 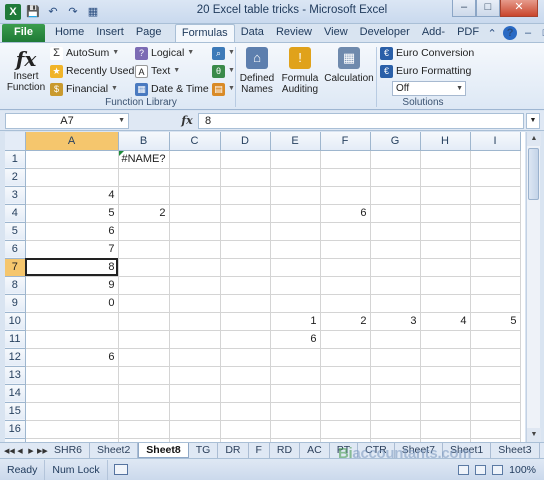 I want to click on row-header: 11, so click(x=15, y=339).